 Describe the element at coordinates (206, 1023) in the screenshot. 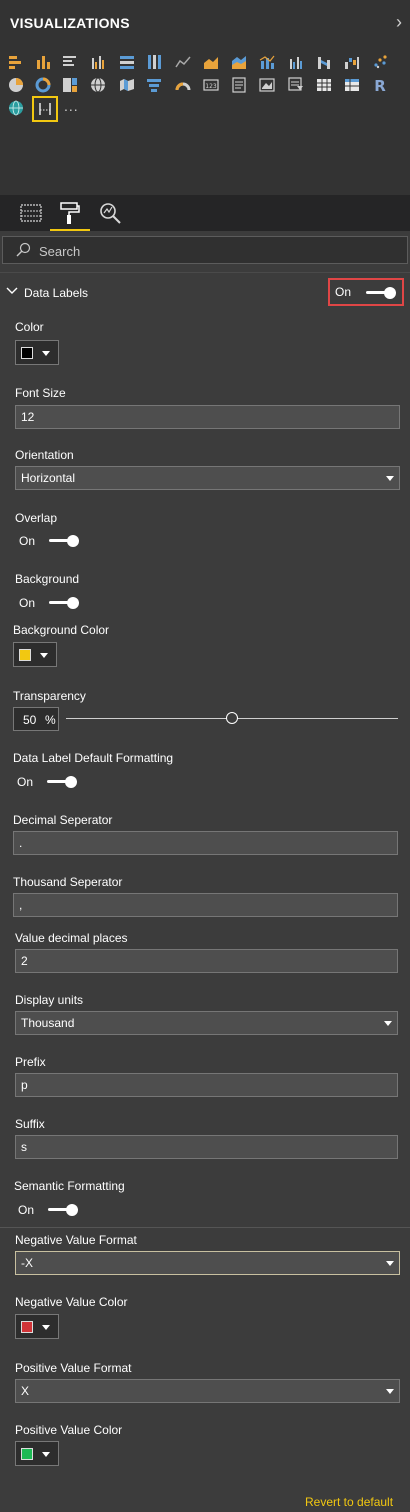

I see `display-units-select: Thousand` at that location.